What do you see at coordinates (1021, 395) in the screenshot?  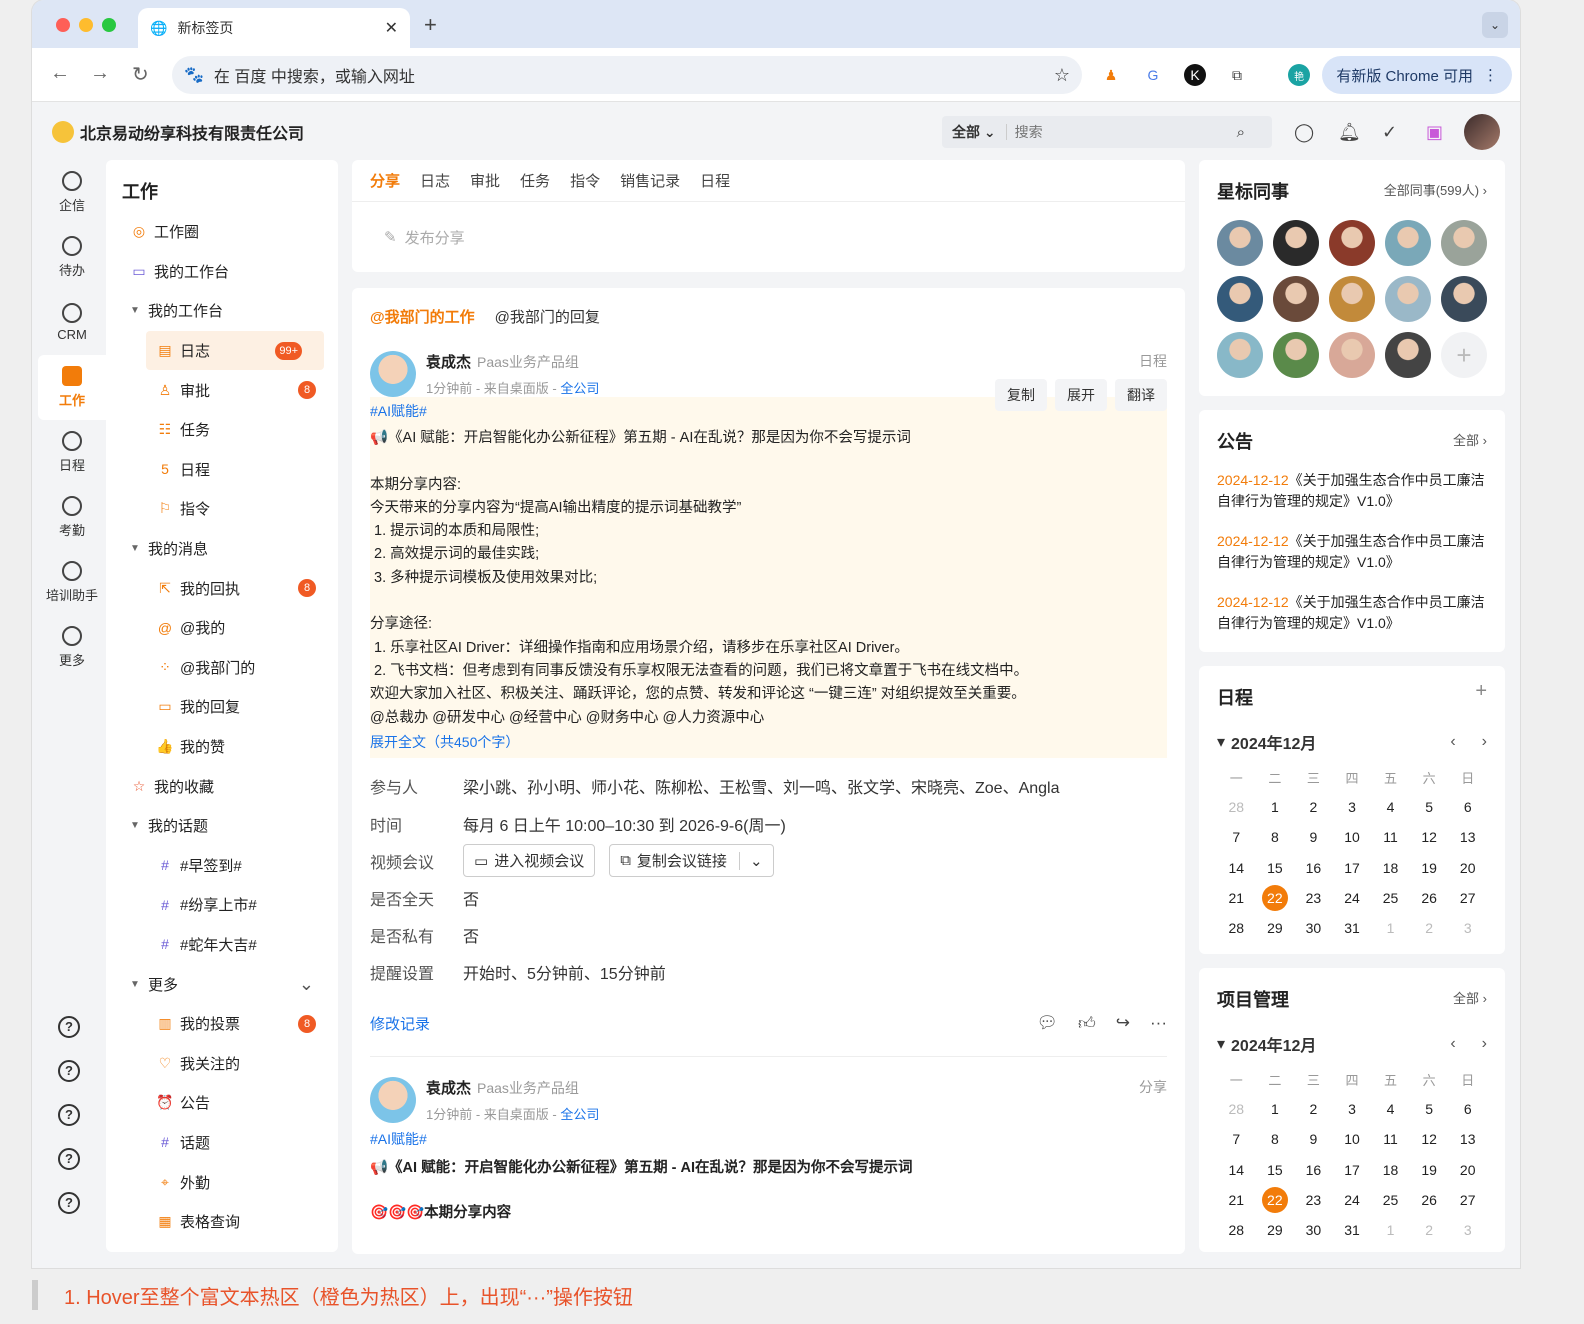 I see `copy-button: 复制` at bounding box center [1021, 395].